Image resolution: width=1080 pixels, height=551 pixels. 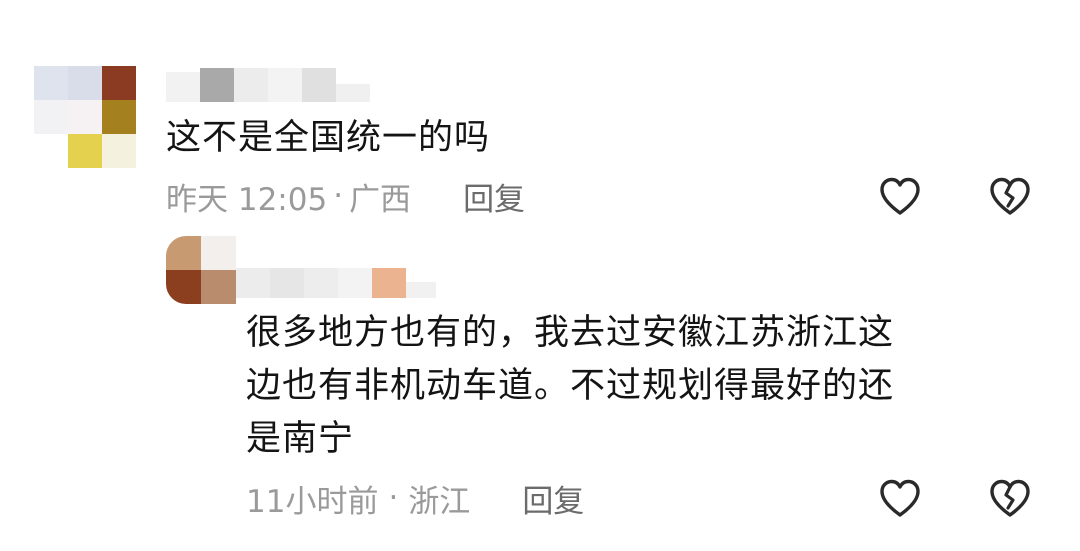 What do you see at coordinates (300, 439) in the screenshot?
I see `comment-line: 是南宁` at bounding box center [300, 439].